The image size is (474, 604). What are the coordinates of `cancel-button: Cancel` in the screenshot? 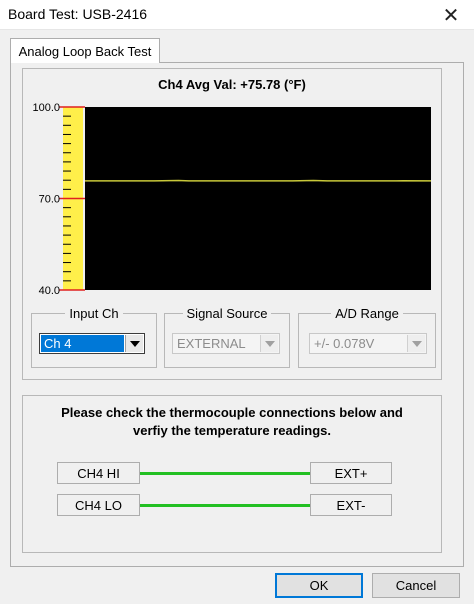 It's located at (416, 585).